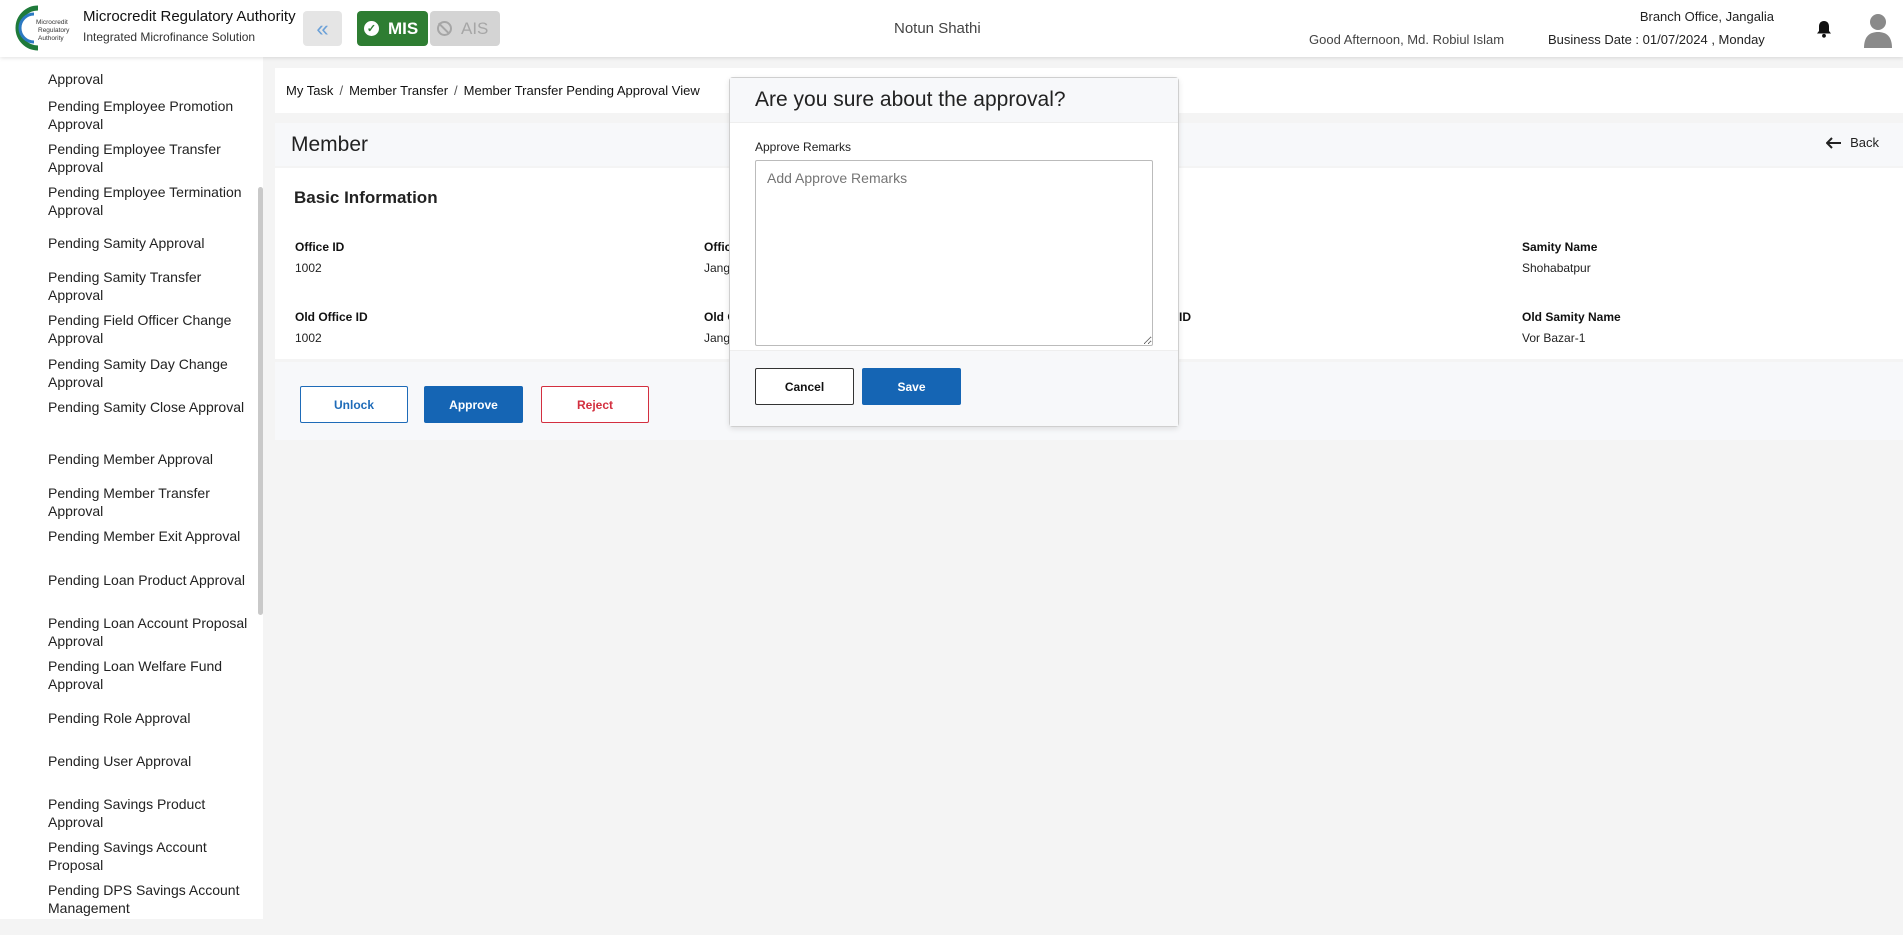 Image resolution: width=1903 pixels, height=935 pixels. What do you see at coordinates (937, 28) in the screenshot?
I see `app-title: Notun Shathi` at bounding box center [937, 28].